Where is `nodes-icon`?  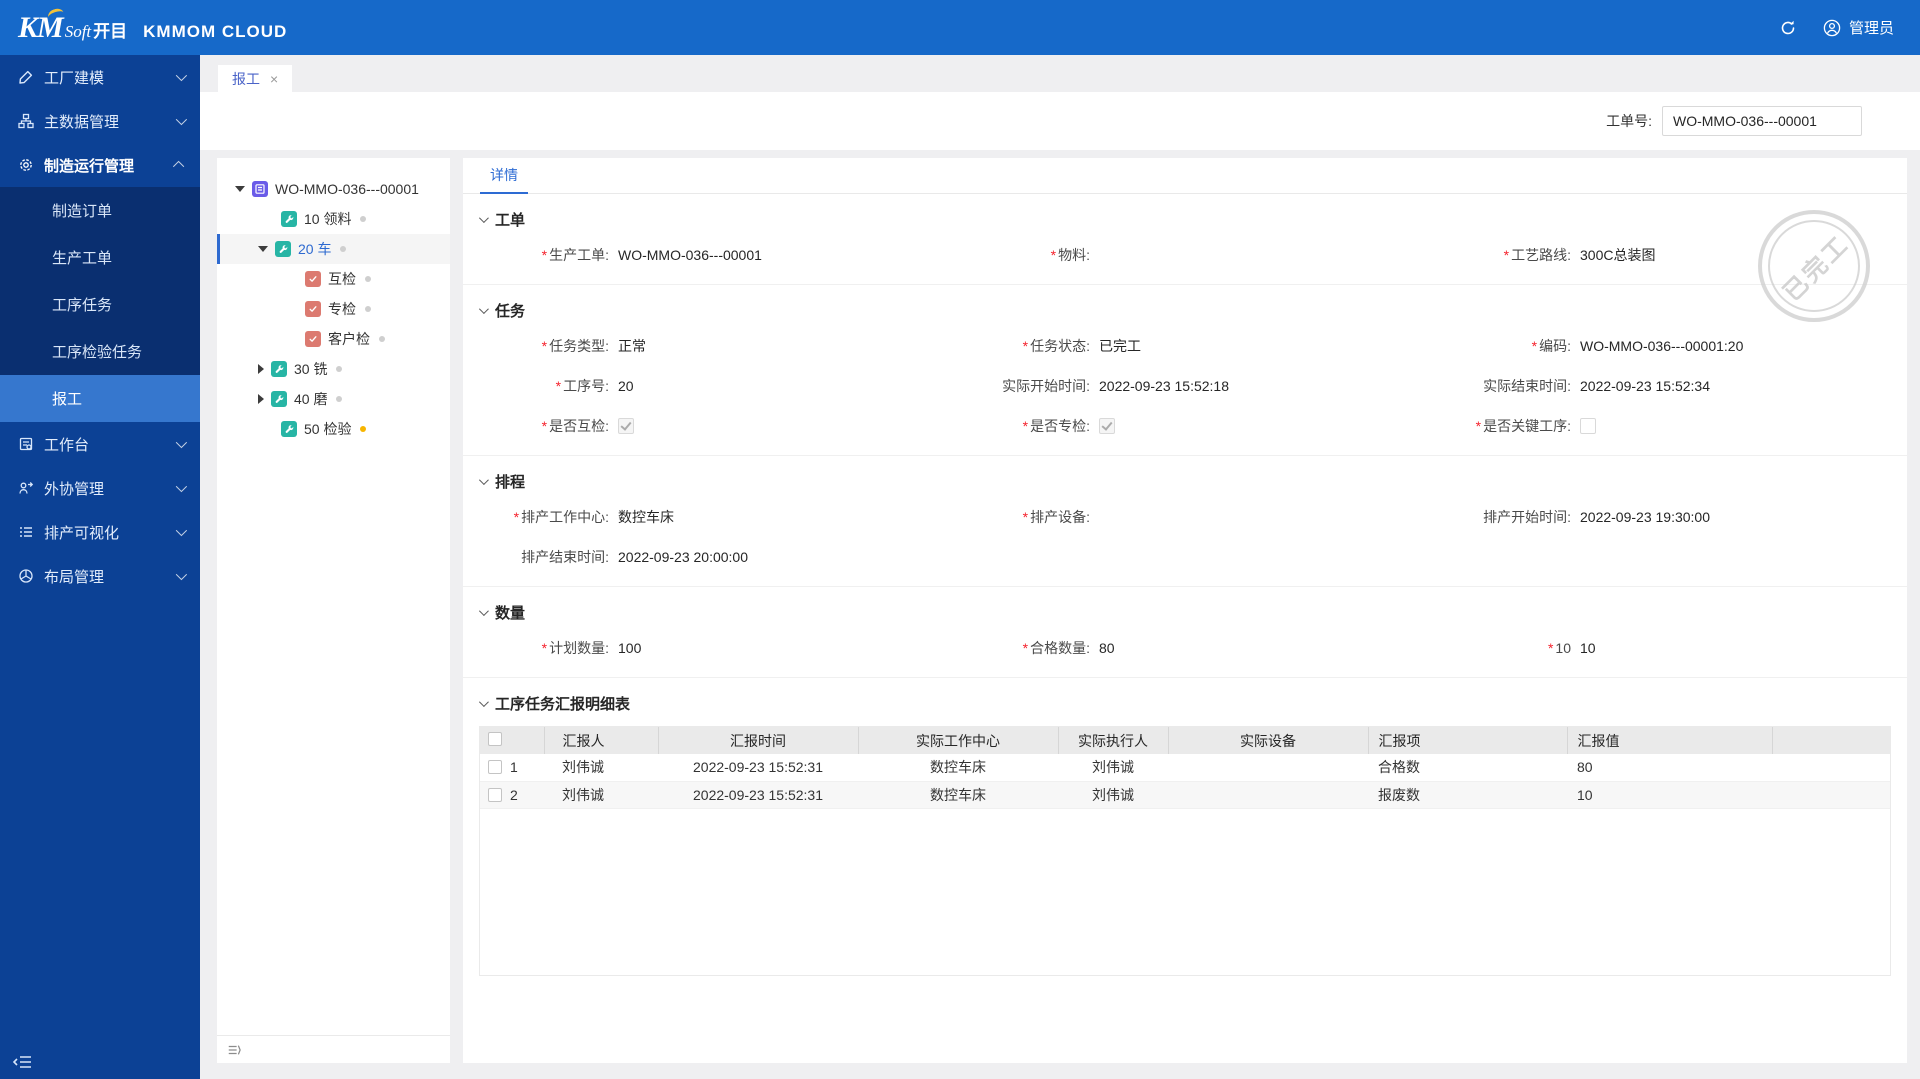 nodes-icon is located at coordinates (26, 121).